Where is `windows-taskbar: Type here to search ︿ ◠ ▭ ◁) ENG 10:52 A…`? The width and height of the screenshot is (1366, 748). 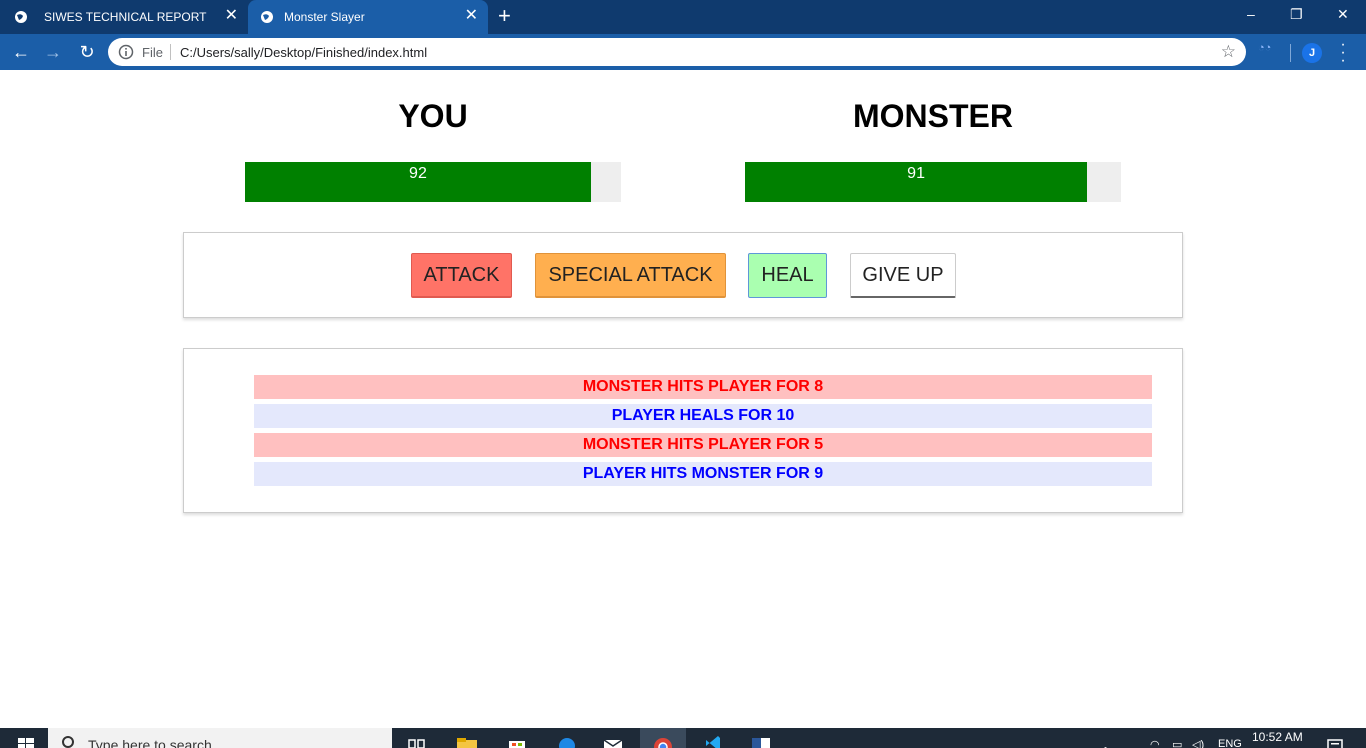 windows-taskbar: Type here to search ︿ ◠ ▭ ◁) ENG 10:52 A… is located at coordinates (683, 738).